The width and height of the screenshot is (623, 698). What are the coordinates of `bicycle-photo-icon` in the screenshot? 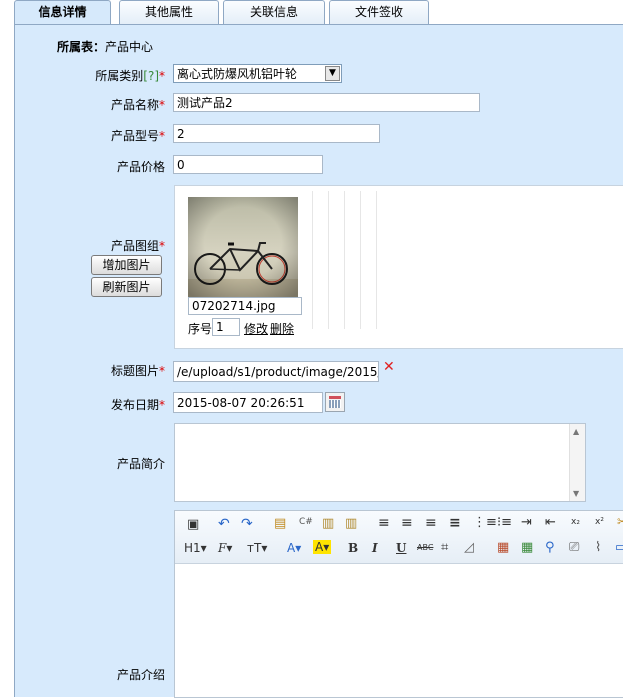 It's located at (243, 247).